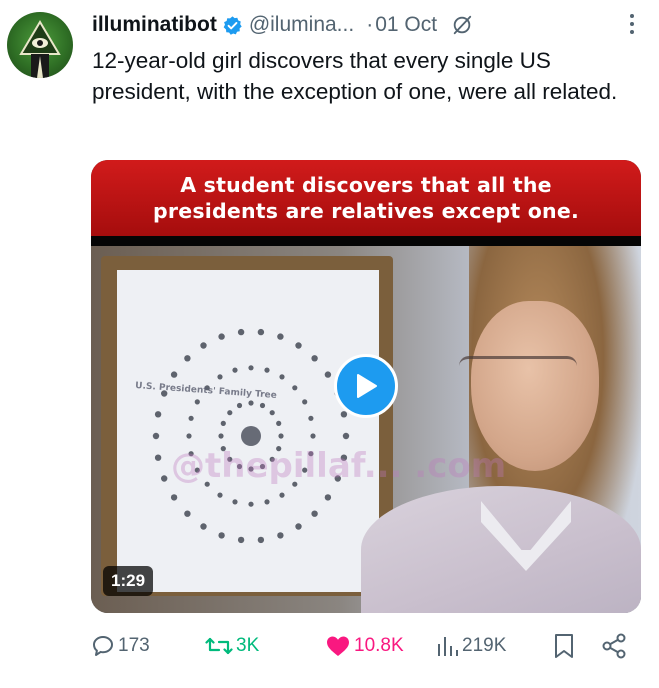 The image size is (659, 688). Describe the element at coordinates (366, 211) in the screenshot. I see `banner-line-2: presidents are relatives except one.` at that location.